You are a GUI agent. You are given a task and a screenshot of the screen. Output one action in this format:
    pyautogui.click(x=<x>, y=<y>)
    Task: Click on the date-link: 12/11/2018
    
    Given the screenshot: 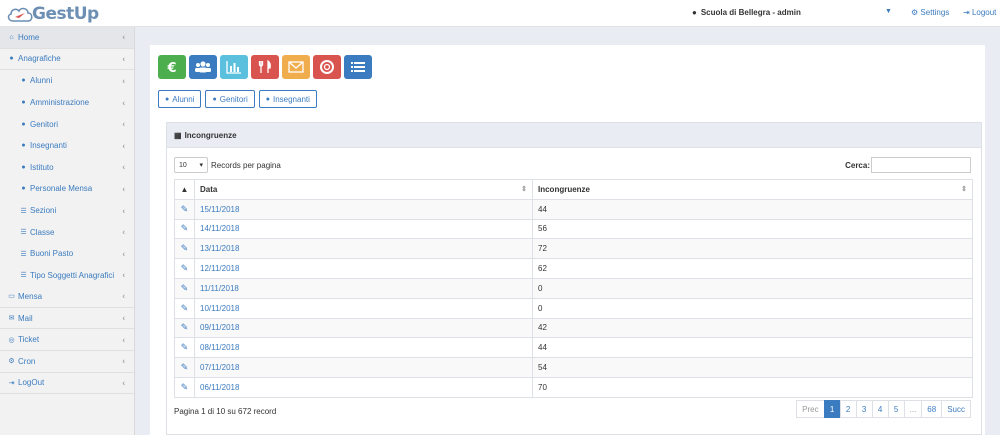 What is the action you would take?
    pyautogui.click(x=219, y=268)
    